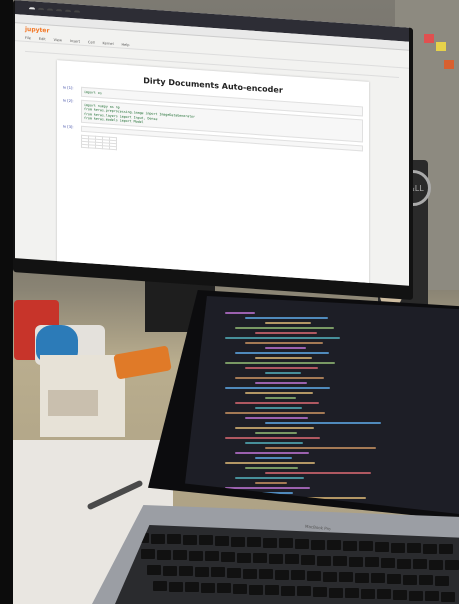 This screenshot has width=459, height=604. What do you see at coordinates (99, 143) in the screenshot?
I see `output-table` at bounding box center [99, 143].